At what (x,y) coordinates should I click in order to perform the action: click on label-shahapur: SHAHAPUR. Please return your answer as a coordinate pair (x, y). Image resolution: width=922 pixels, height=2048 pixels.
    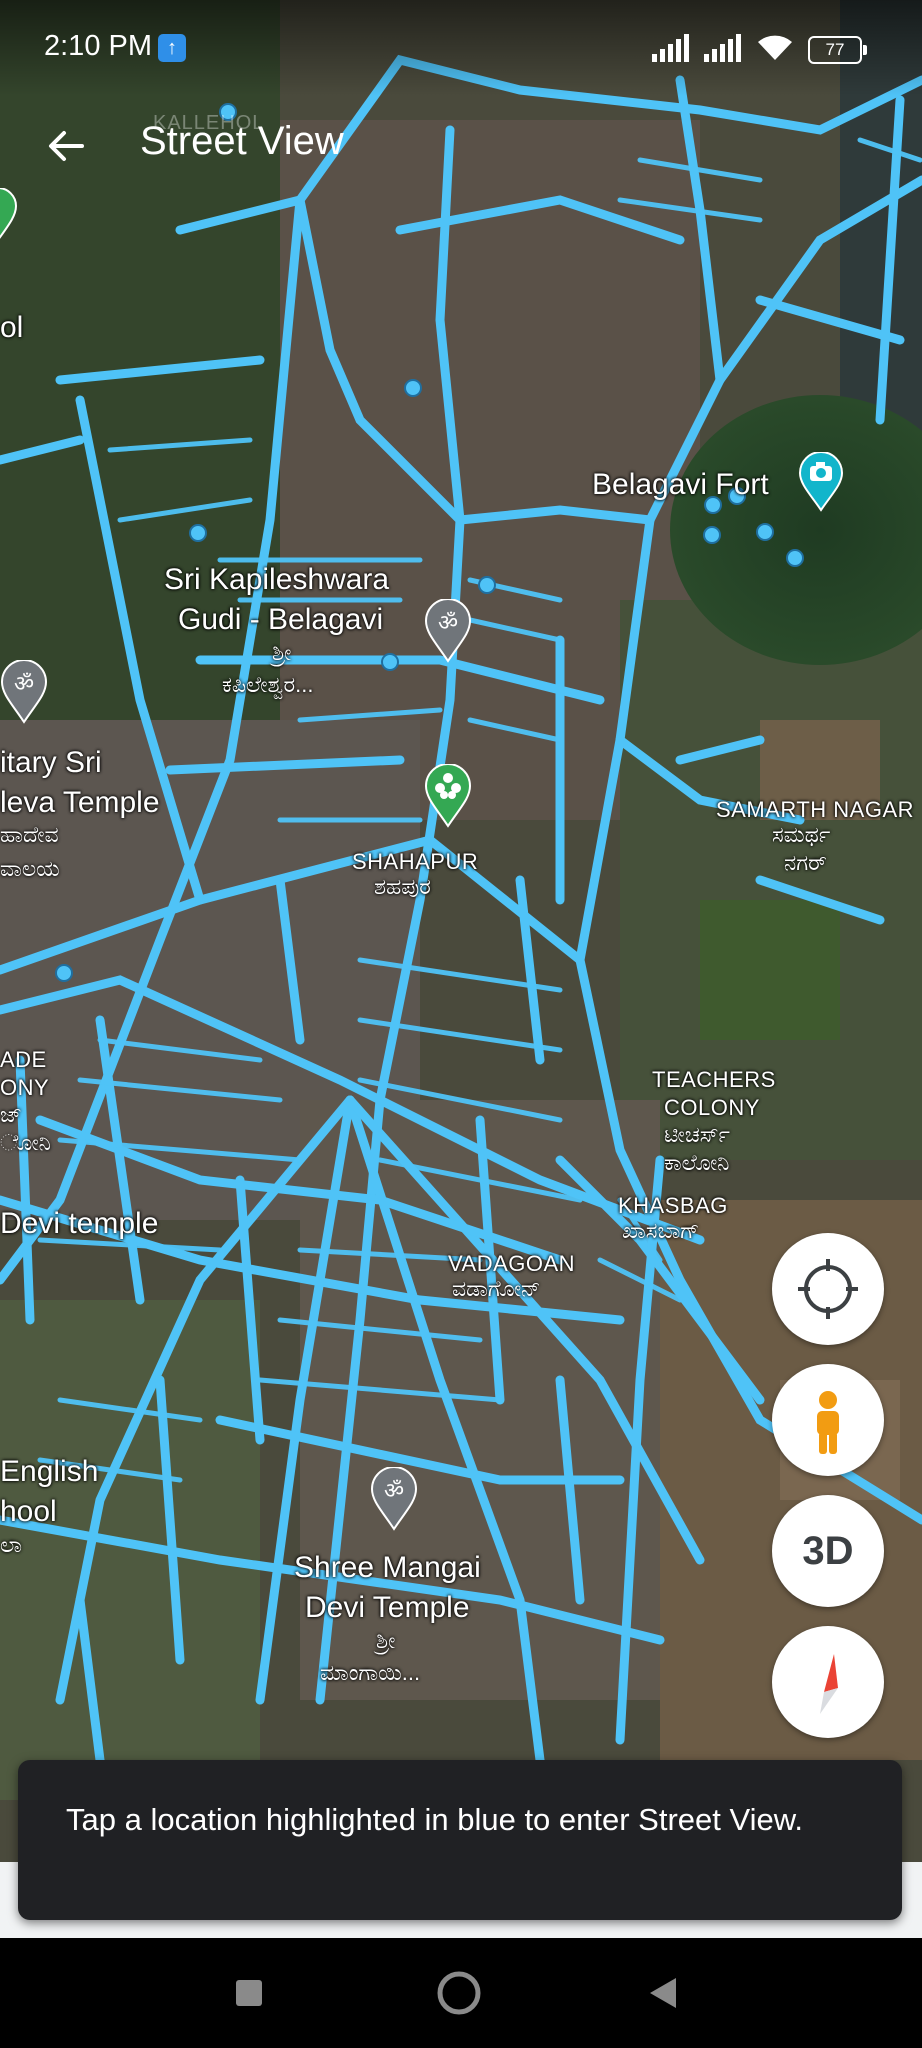
    Looking at the image, I should click on (415, 861).